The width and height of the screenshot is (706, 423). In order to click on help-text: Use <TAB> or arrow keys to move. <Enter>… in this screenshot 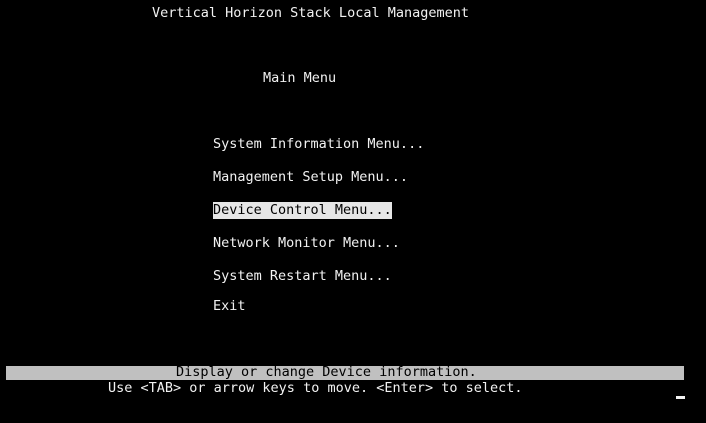, I will do `click(315, 388)`.